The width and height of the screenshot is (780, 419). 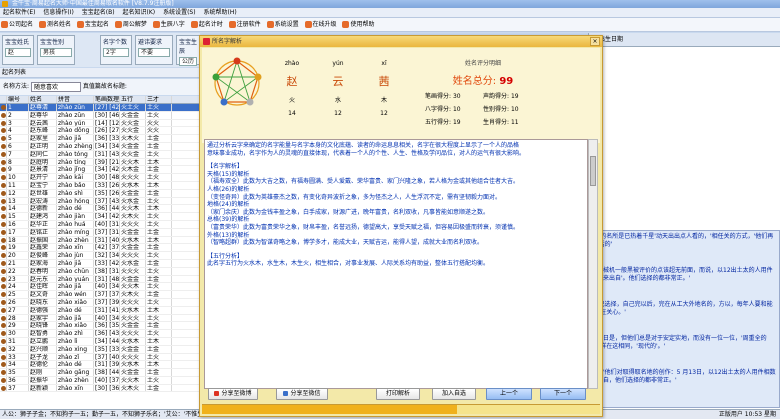 What do you see at coordinates (43, 388) in the screenshot?
I see `cell-name: 赵新颖` at bounding box center [43, 388].